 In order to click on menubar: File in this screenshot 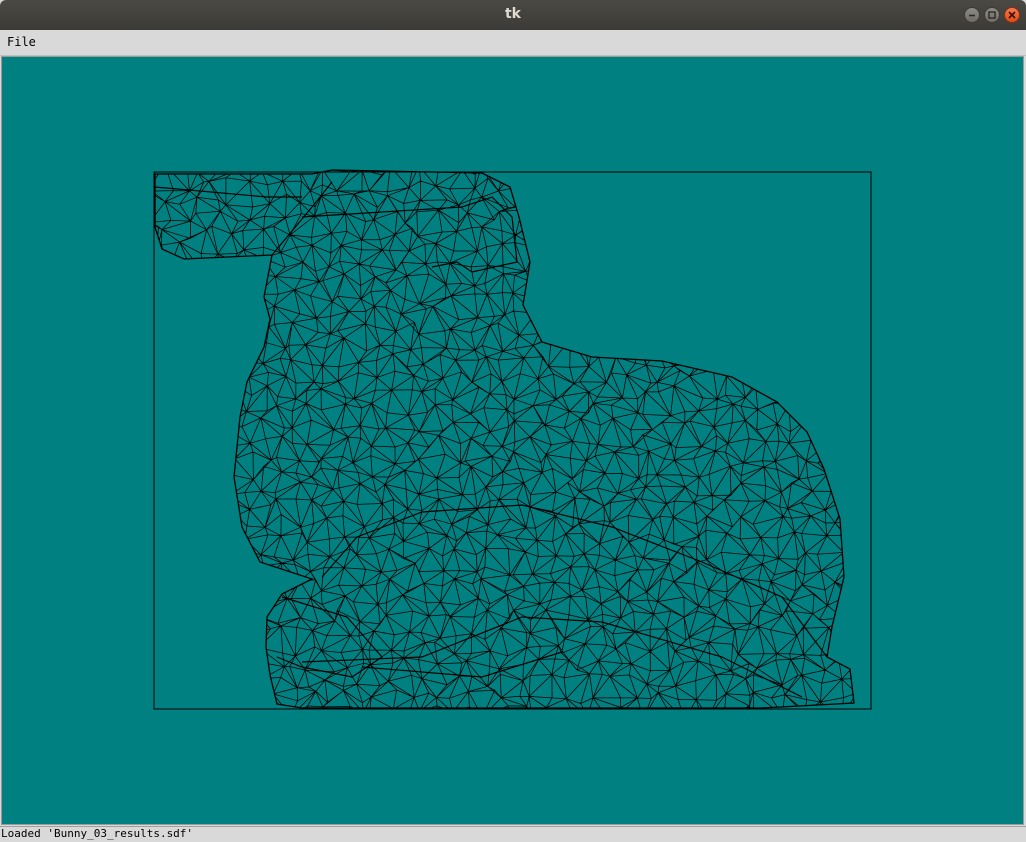, I will do `click(513, 43)`.